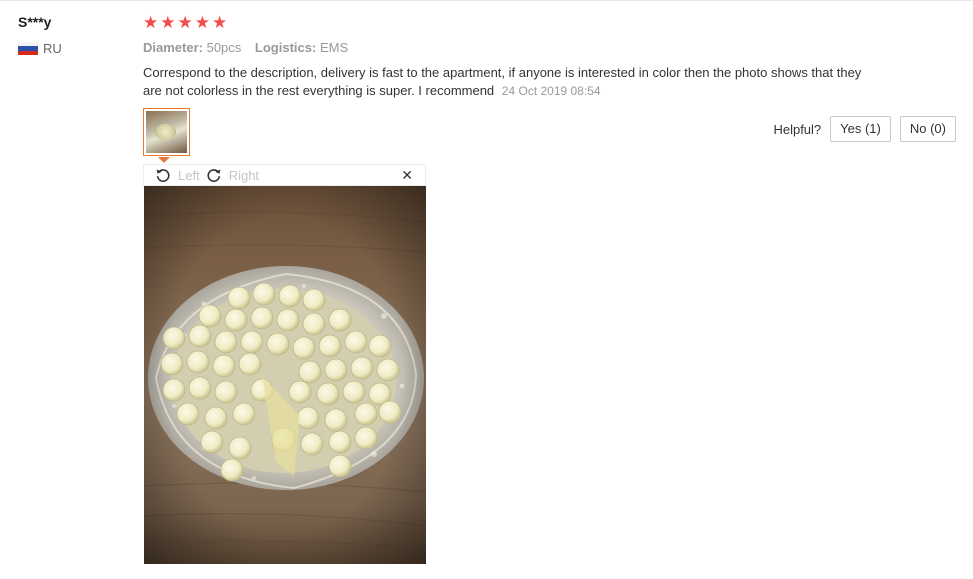 This screenshot has height=579, width=973. I want to click on reviewer-name: S***y, so click(35, 22).